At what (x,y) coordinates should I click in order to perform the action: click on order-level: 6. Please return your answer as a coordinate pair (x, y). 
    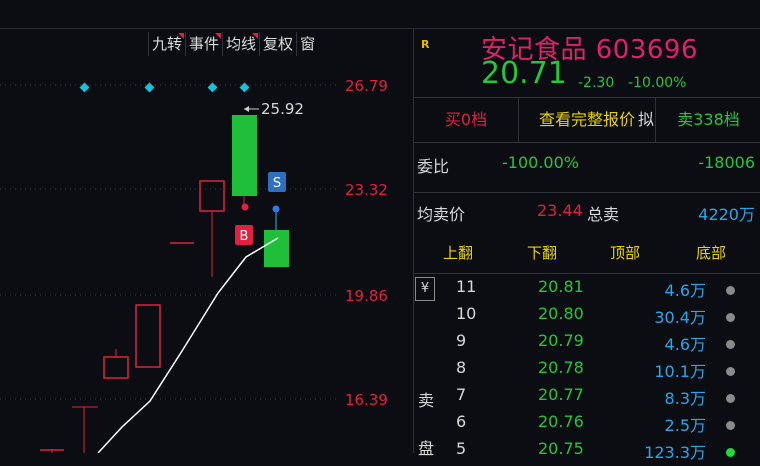
    Looking at the image, I should click on (461, 421).